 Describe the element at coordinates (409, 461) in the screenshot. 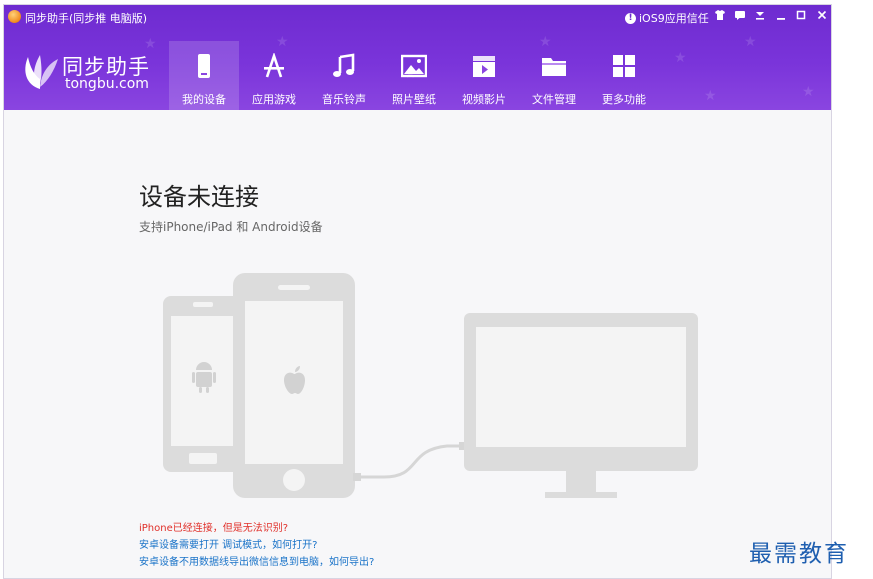

I see `usb-cable` at that location.